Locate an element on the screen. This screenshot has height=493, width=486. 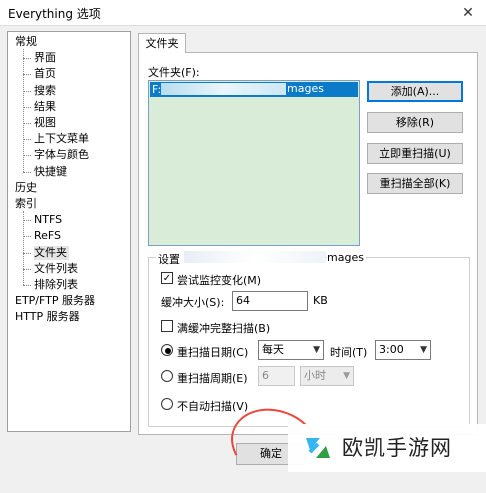
folders-label: 文件夹(F): is located at coordinates (174, 72).